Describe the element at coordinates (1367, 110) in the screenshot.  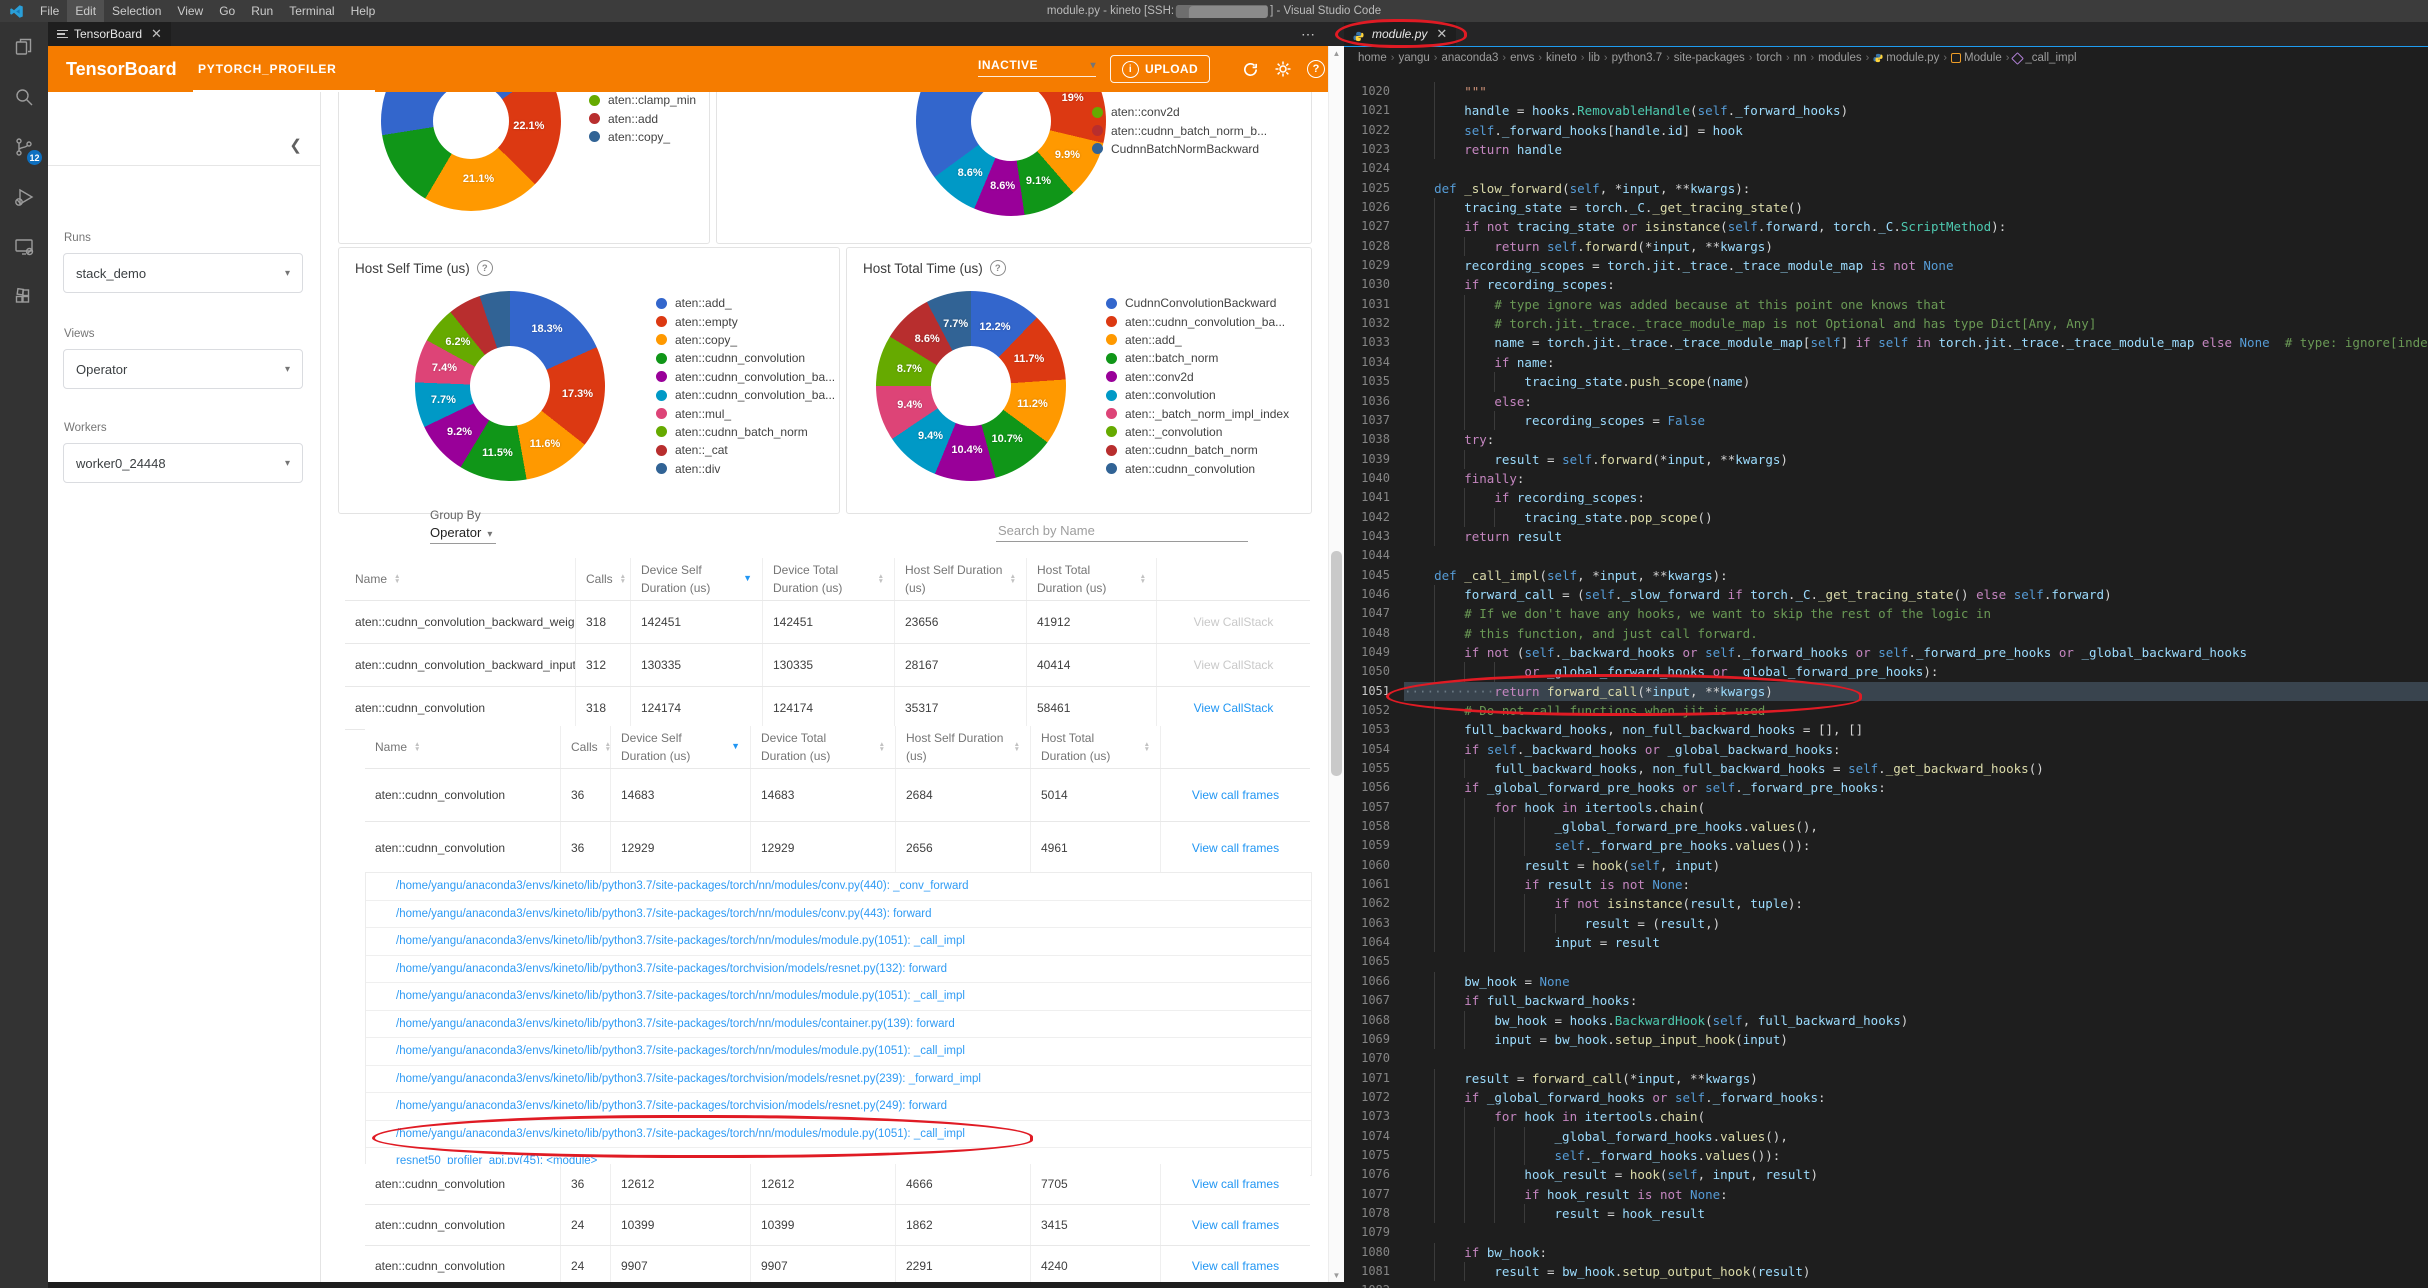
I see `line-number: 1021` at that location.